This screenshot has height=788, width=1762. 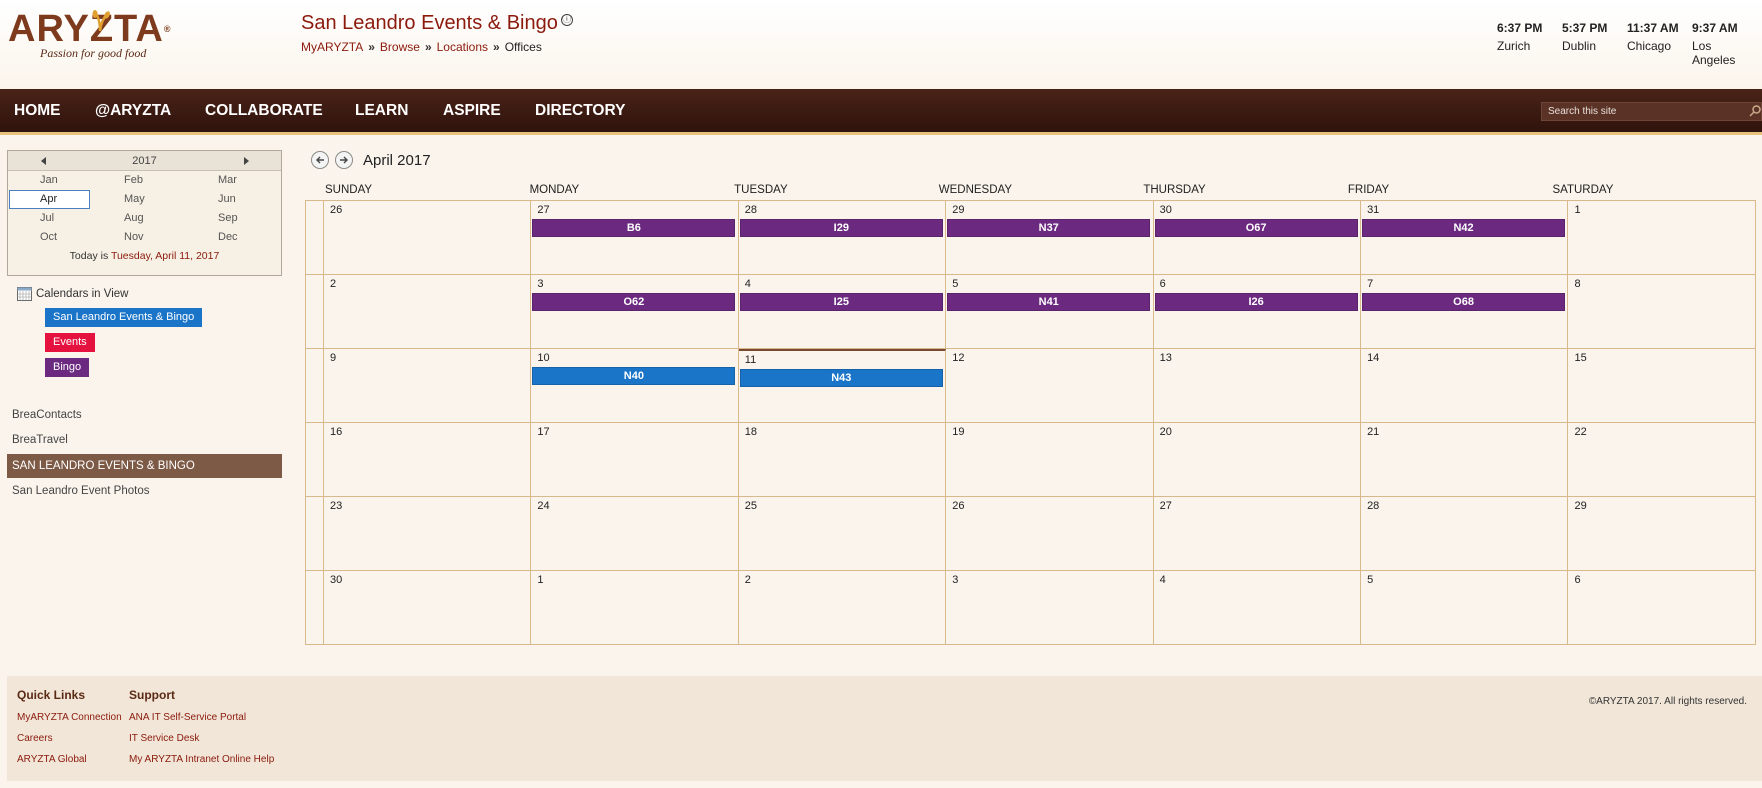 I want to click on calendar-day-cell: 16, so click(x=428, y=459).